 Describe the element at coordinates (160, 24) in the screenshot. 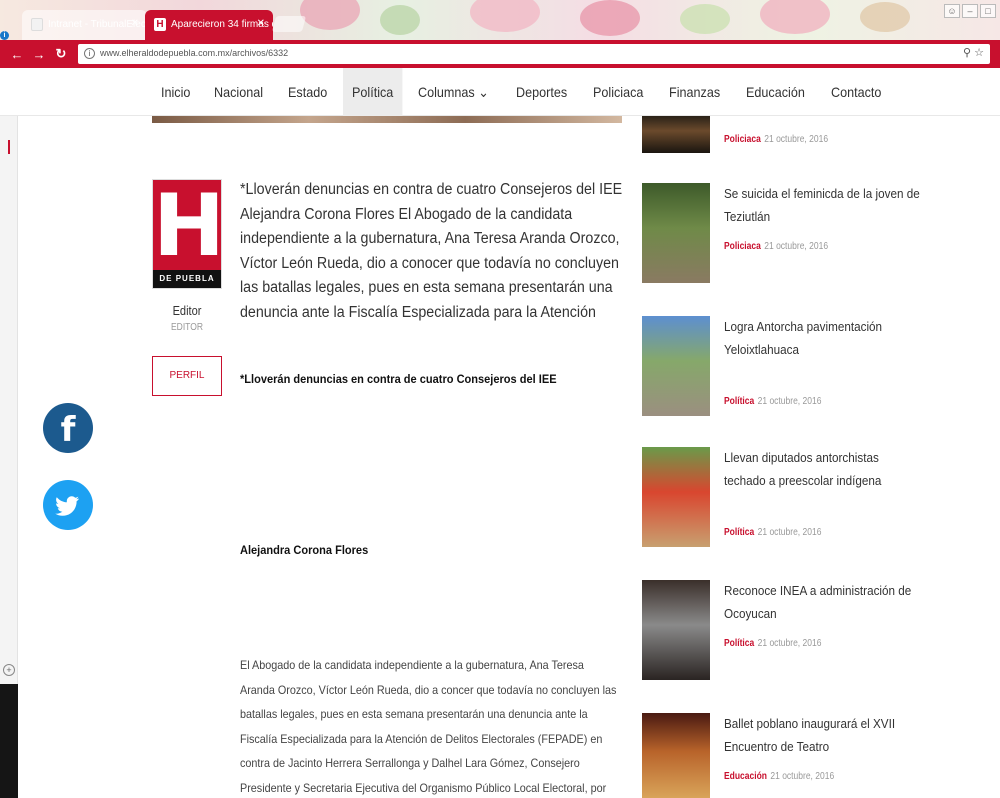

I see `herald-favicon-icon: H` at that location.